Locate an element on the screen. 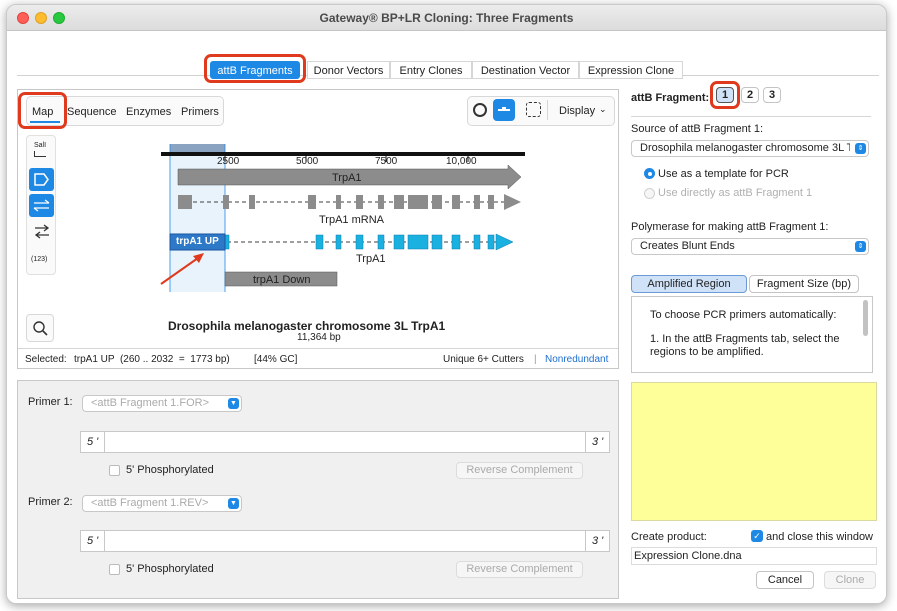 The width and height of the screenshot is (897, 611). primer2-phosphorylated-checkbox is located at coordinates (114, 569).